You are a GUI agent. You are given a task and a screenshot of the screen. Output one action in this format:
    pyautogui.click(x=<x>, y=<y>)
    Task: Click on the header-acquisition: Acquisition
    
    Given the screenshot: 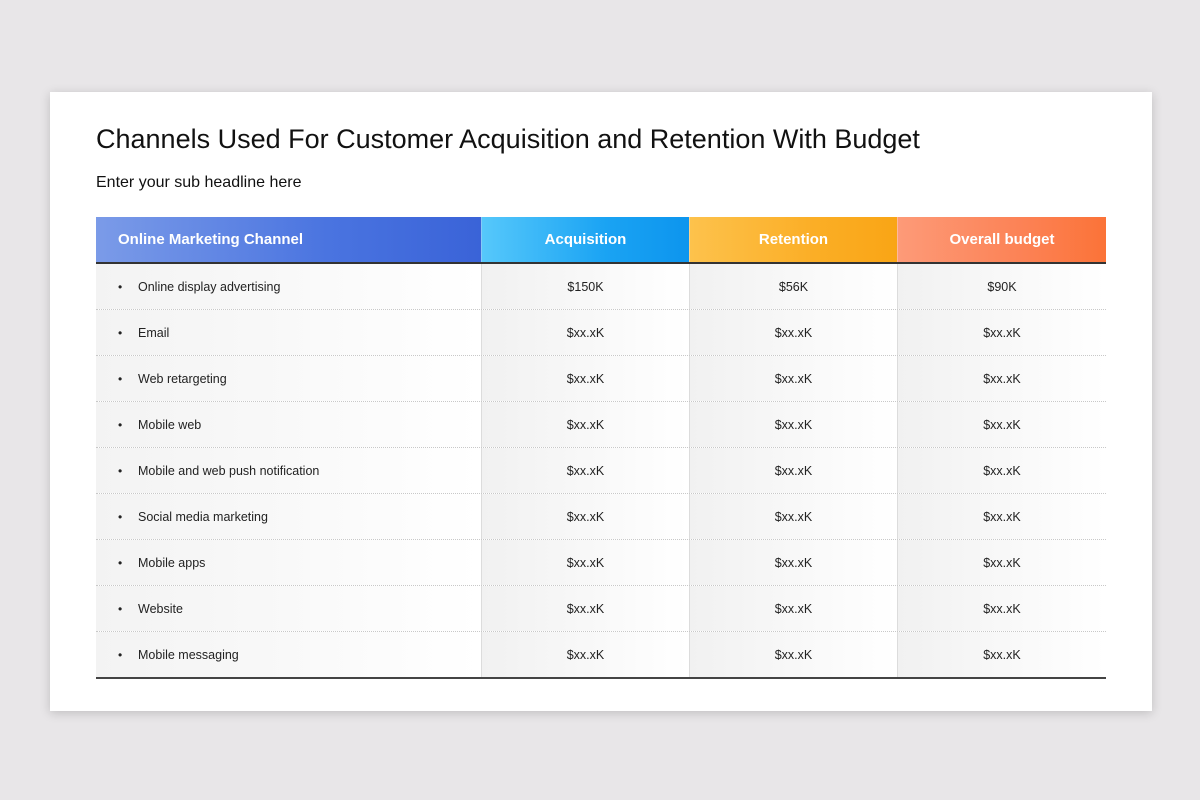 What is the action you would take?
    pyautogui.click(x=585, y=239)
    